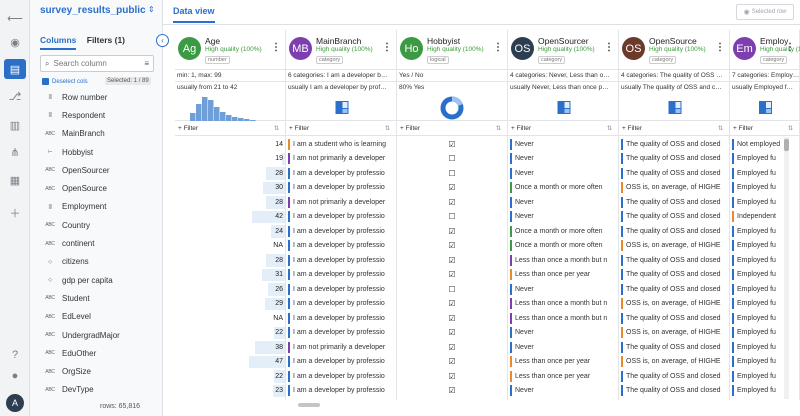 This screenshot has height=416, width=800. I want to click on table-cell: NA, so click(230, 318).